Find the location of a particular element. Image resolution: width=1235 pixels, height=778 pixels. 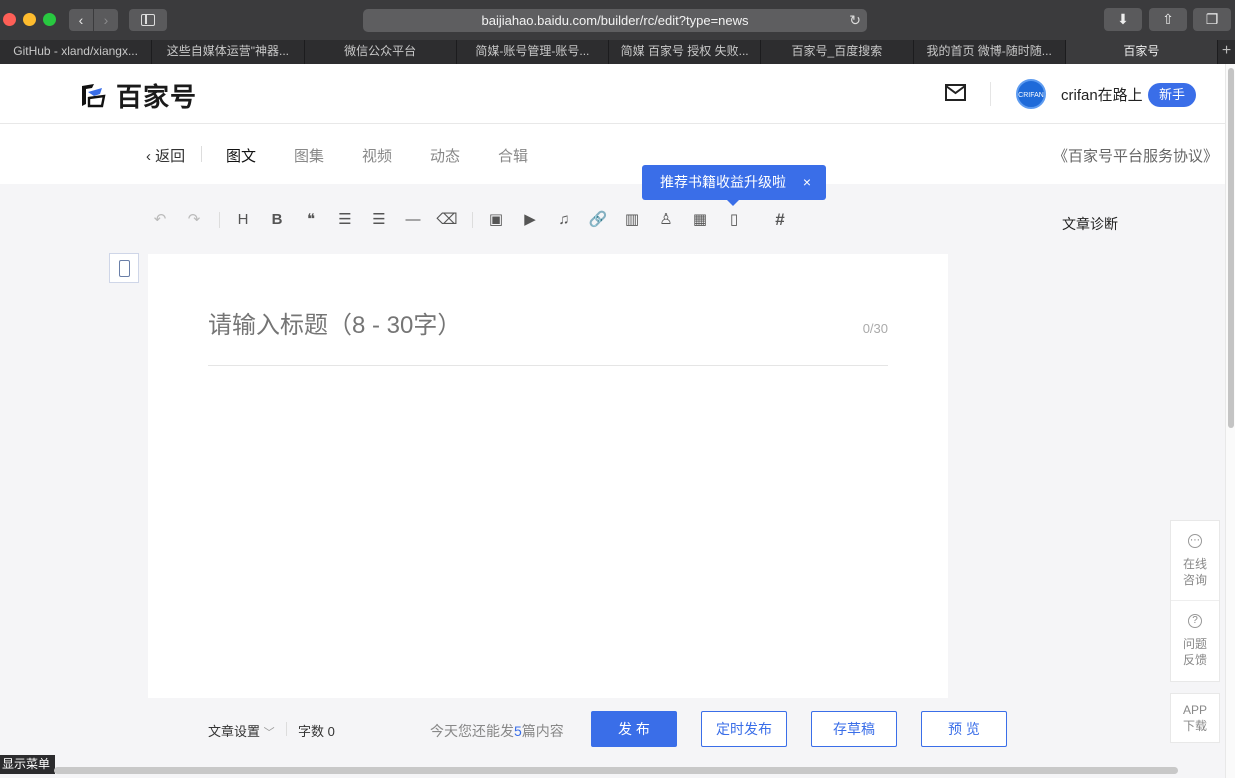

minimize-window-button is located at coordinates (29, 19).